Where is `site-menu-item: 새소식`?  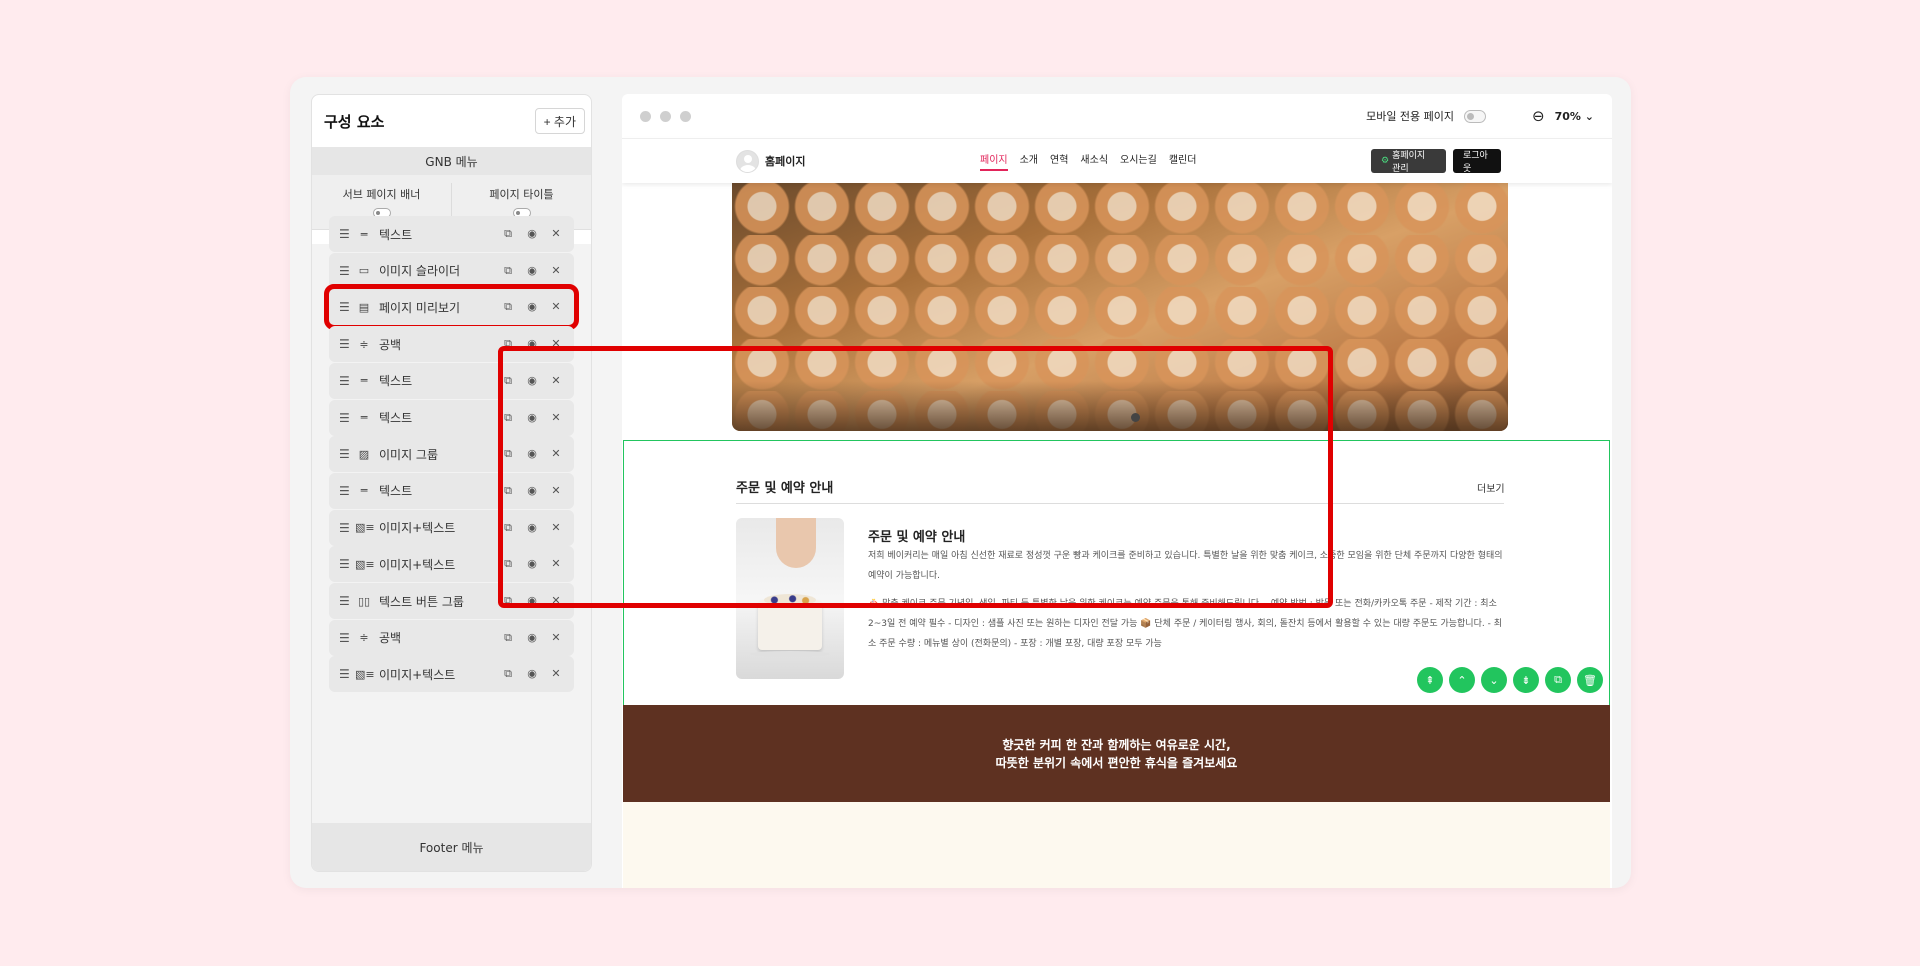
site-menu-item: 새소식 is located at coordinates (1094, 161).